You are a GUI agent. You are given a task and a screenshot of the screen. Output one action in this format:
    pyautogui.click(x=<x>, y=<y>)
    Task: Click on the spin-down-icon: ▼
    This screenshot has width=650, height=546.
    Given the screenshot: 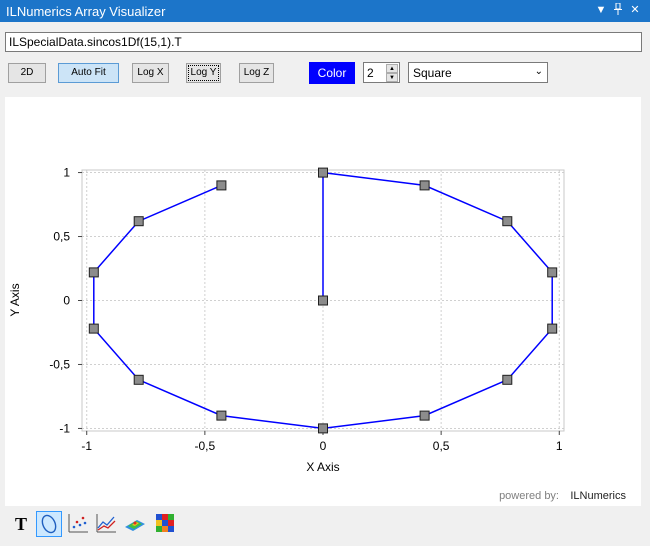 What is the action you would take?
    pyautogui.click(x=392, y=77)
    